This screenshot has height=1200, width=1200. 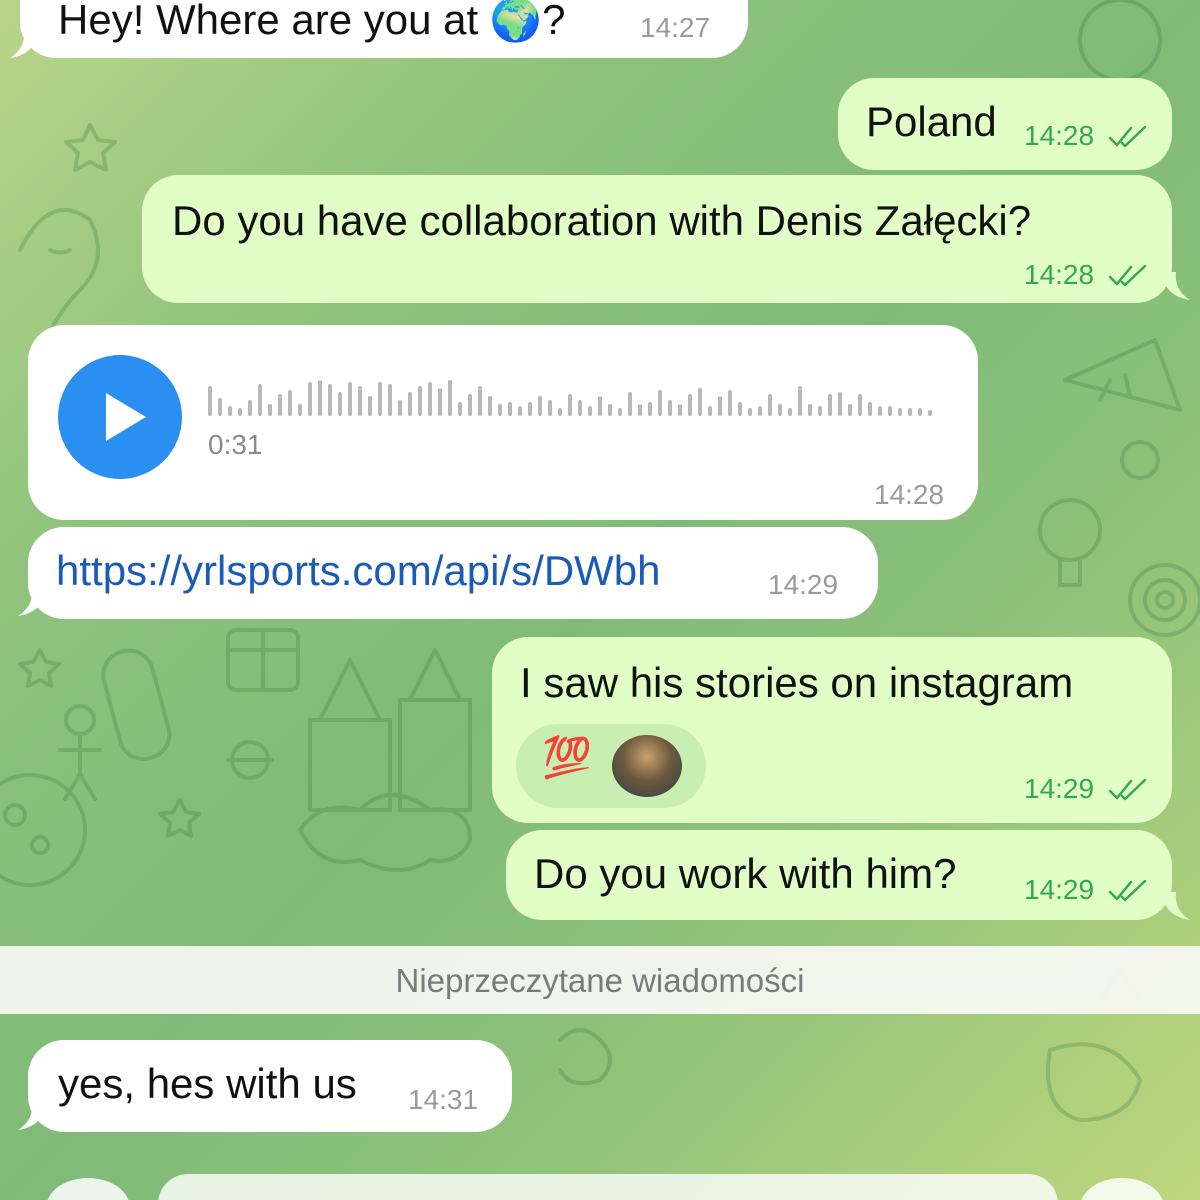 What do you see at coordinates (358, 571) in the screenshot?
I see `message-link: https://yrlsports.com/api/s/DWbh` at bounding box center [358, 571].